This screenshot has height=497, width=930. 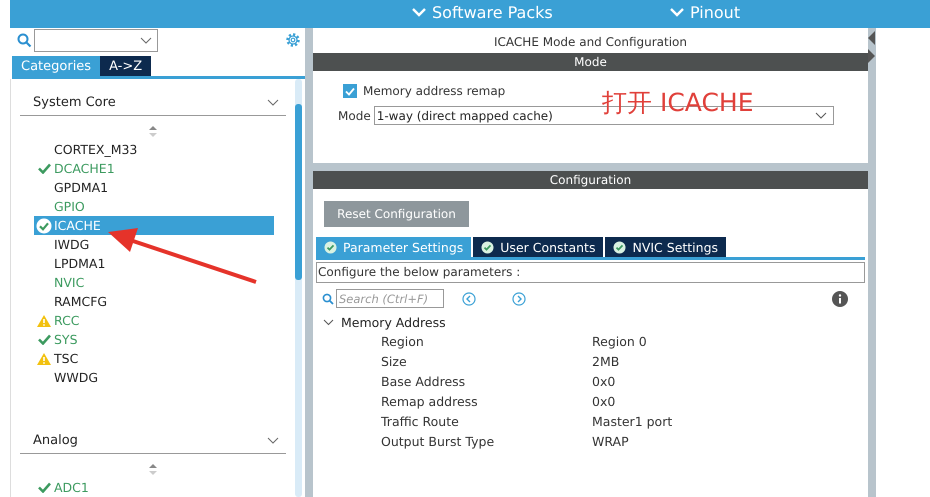 What do you see at coordinates (519, 299) in the screenshot?
I see `next-icon` at bounding box center [519, 299].